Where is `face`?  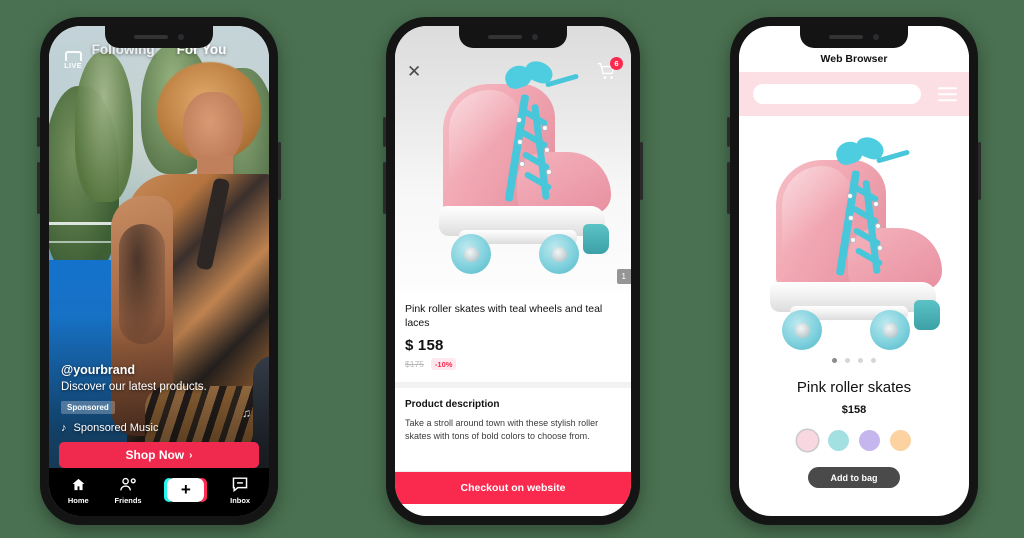 face is located at coordinates (213, 129).